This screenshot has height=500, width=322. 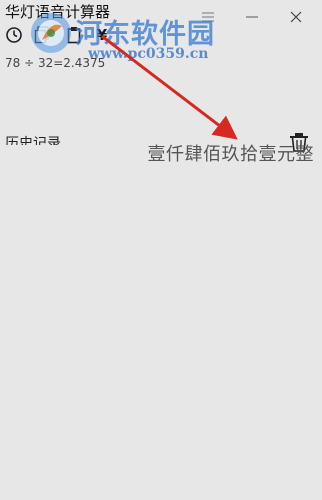 I want to click on close-button, so click(x=296, y=17).